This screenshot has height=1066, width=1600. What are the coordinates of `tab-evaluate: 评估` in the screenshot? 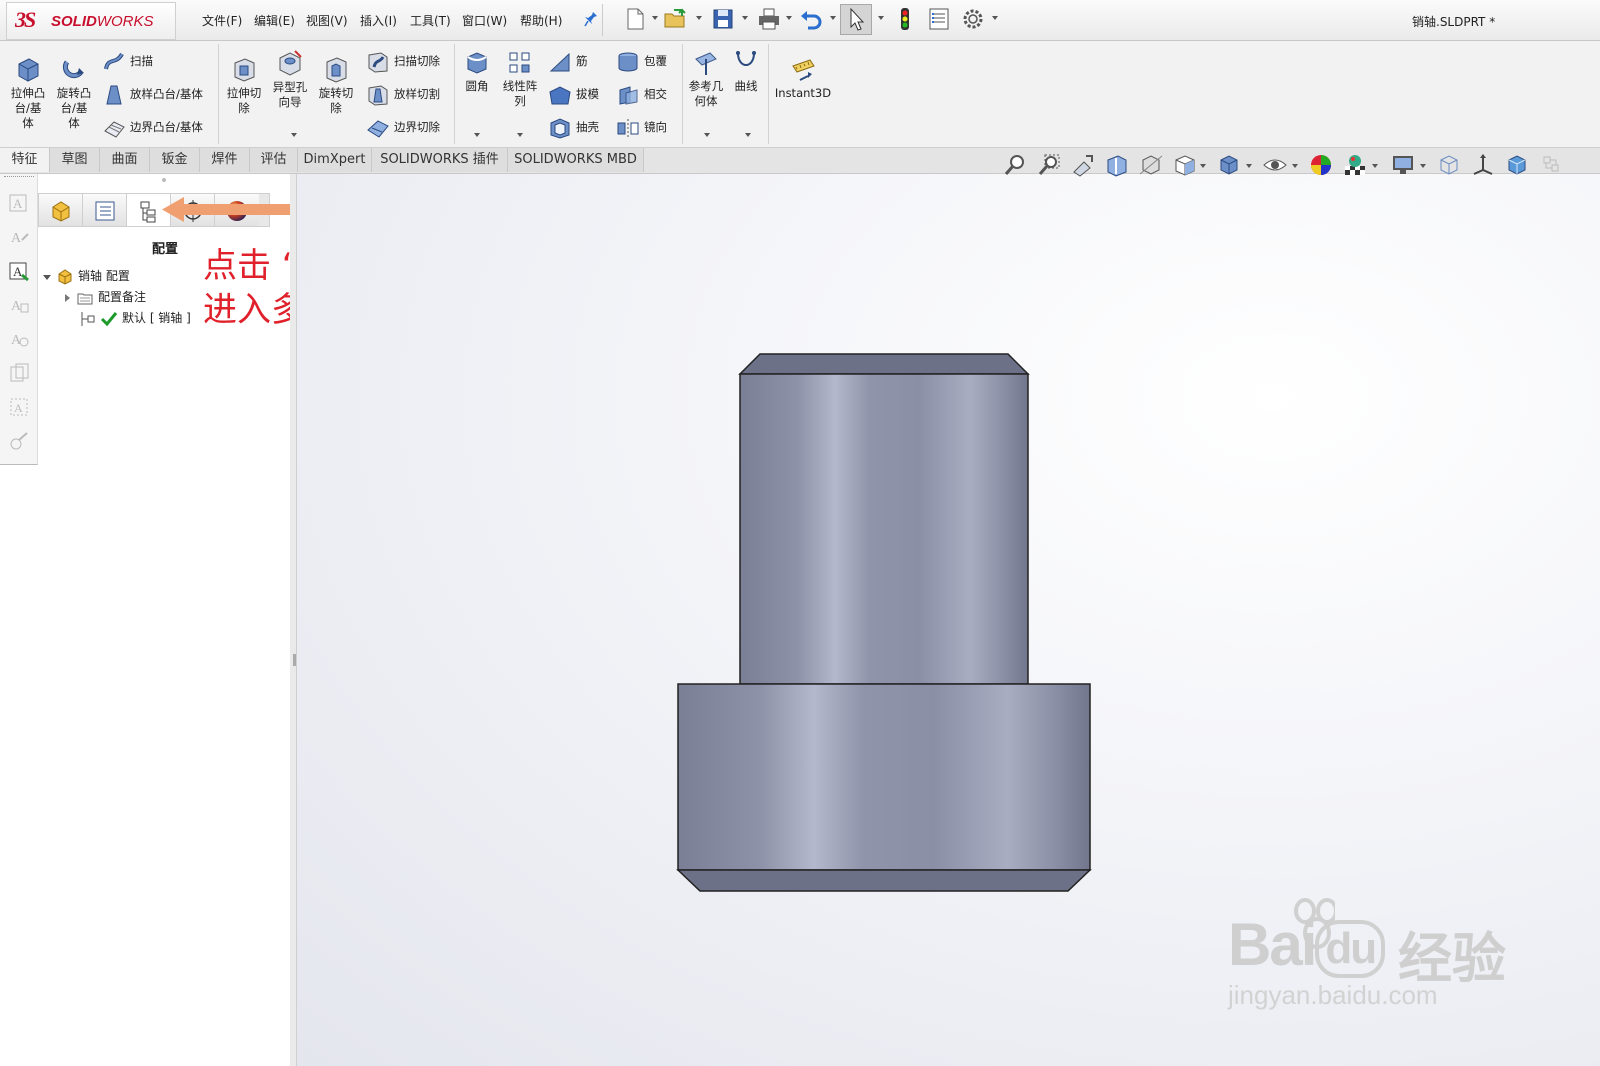 It's located at (274, 160).